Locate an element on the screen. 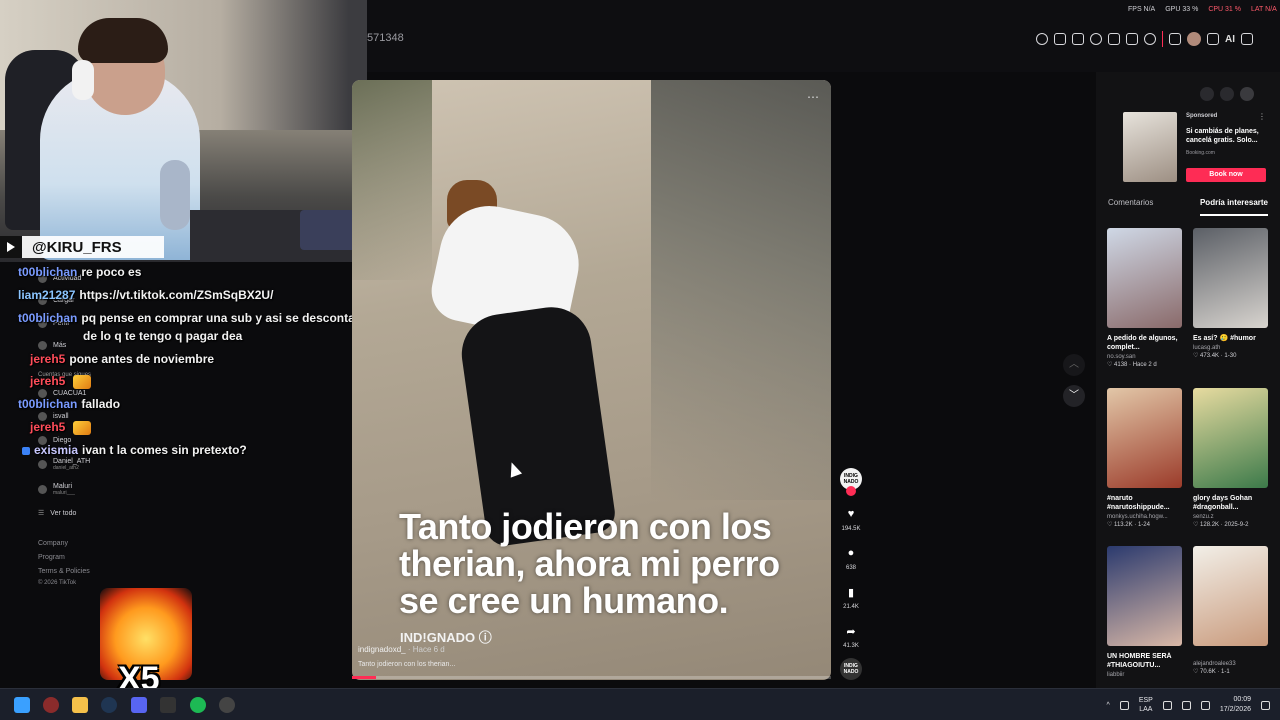 The width and height of the screenshot is (1280, 720). mobile-icon is located at coordinates (1227, 94).